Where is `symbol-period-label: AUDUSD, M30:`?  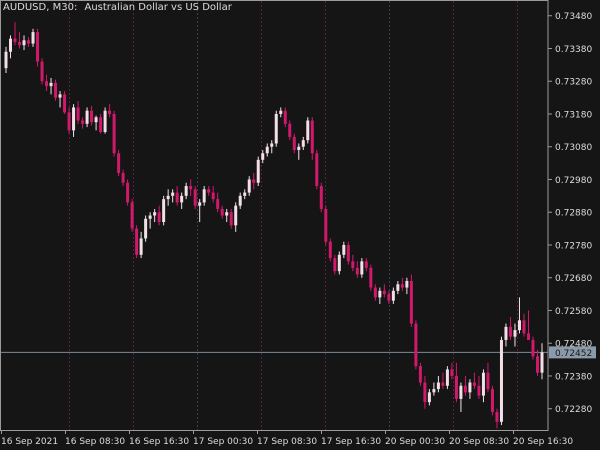
symbol-period-label: AUDUSD, M30: is located at coordinates (40, 7).